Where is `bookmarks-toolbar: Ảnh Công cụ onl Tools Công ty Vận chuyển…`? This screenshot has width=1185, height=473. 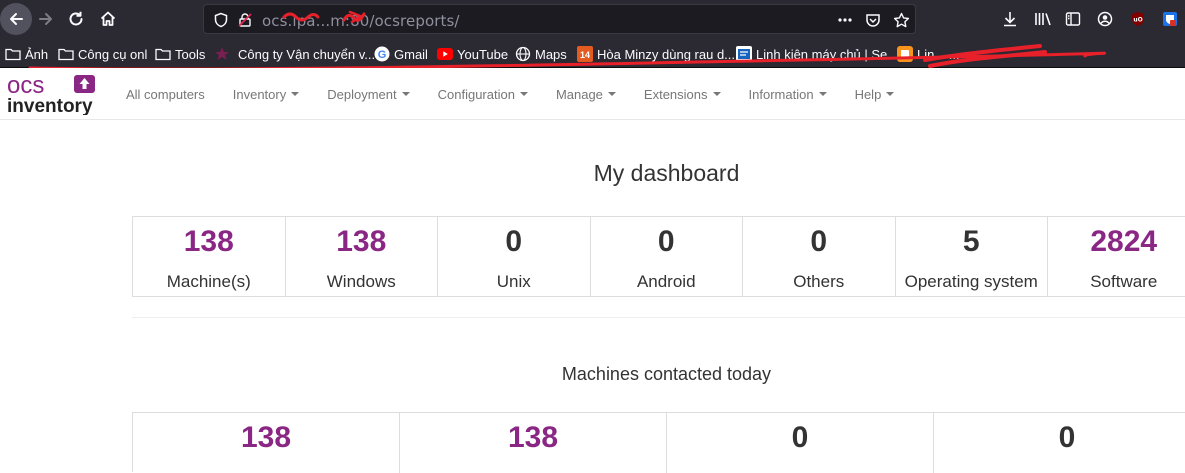 bookmarks-toolbar: Ảnh Công cụ onl Tools Công ty Vận chuyển… is located at coordinates (592, 53).